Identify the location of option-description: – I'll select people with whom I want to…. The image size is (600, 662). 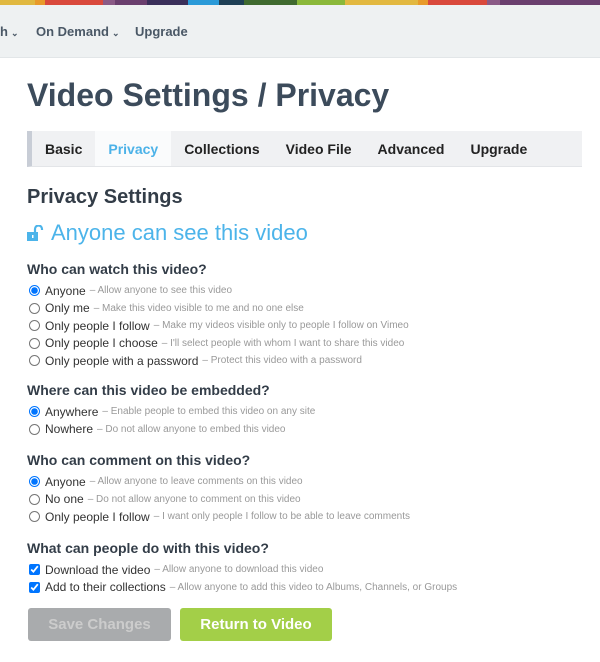
(283, 343).